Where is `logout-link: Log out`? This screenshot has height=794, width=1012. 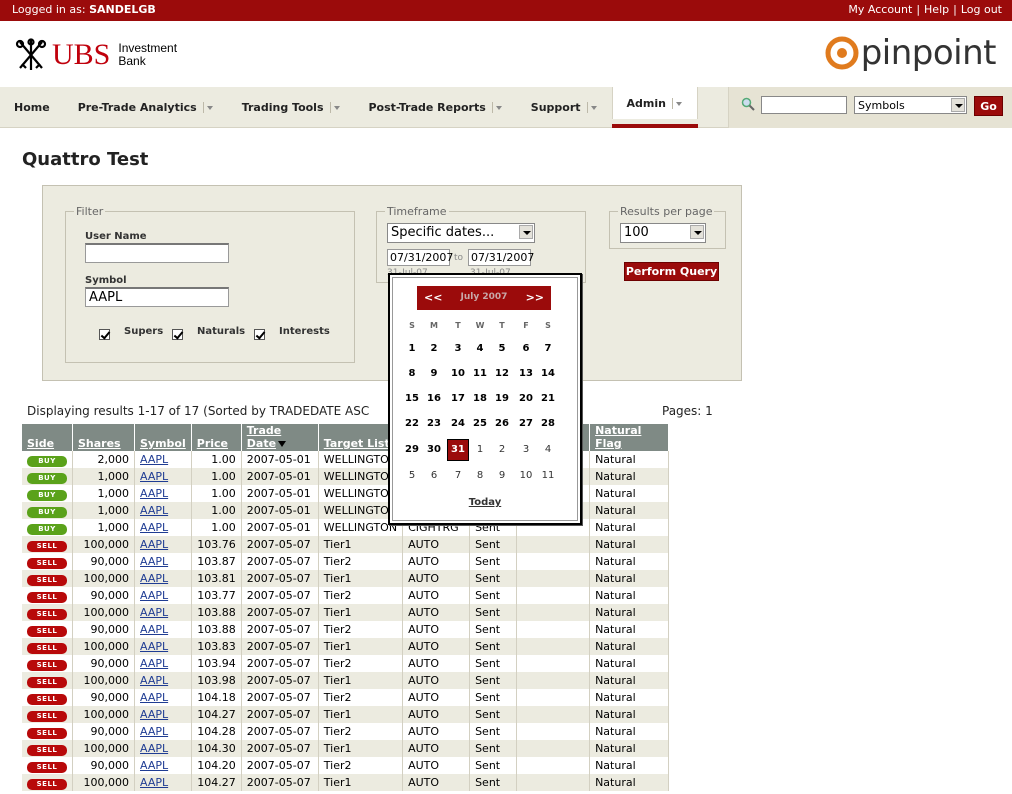
logout-link: Log out is located at coordinates (981, 9).